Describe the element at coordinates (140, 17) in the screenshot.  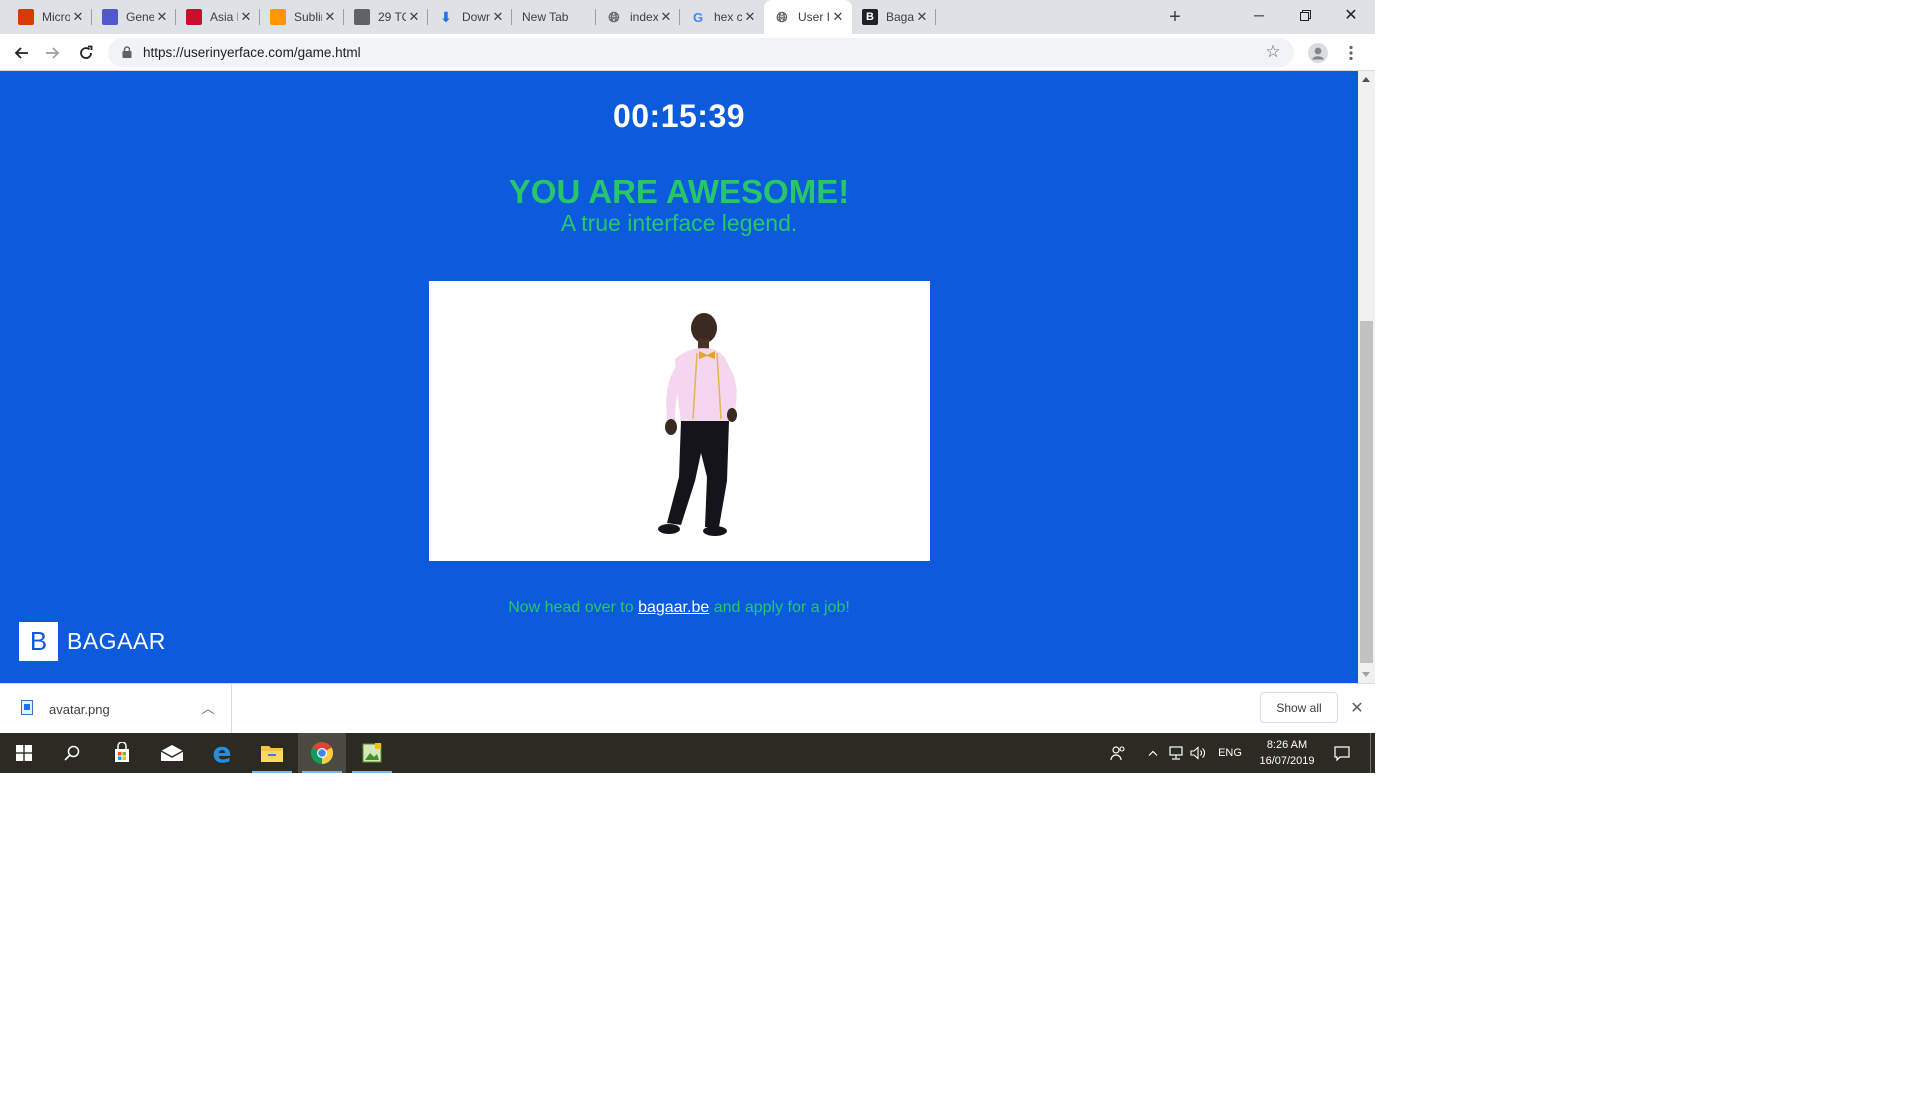
I see `tab-title: General` at that location.